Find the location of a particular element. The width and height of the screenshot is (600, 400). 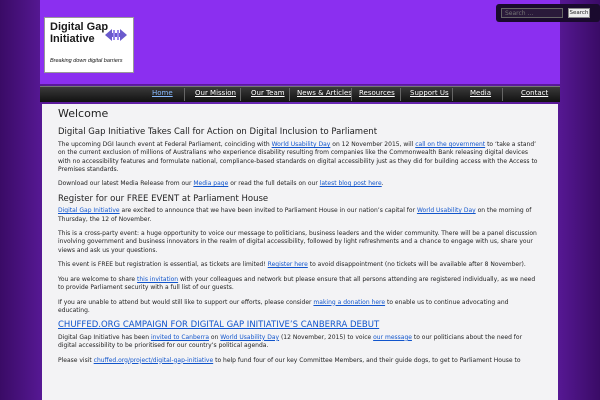

link-register-here: Register here is located at coordinates (288, 264).